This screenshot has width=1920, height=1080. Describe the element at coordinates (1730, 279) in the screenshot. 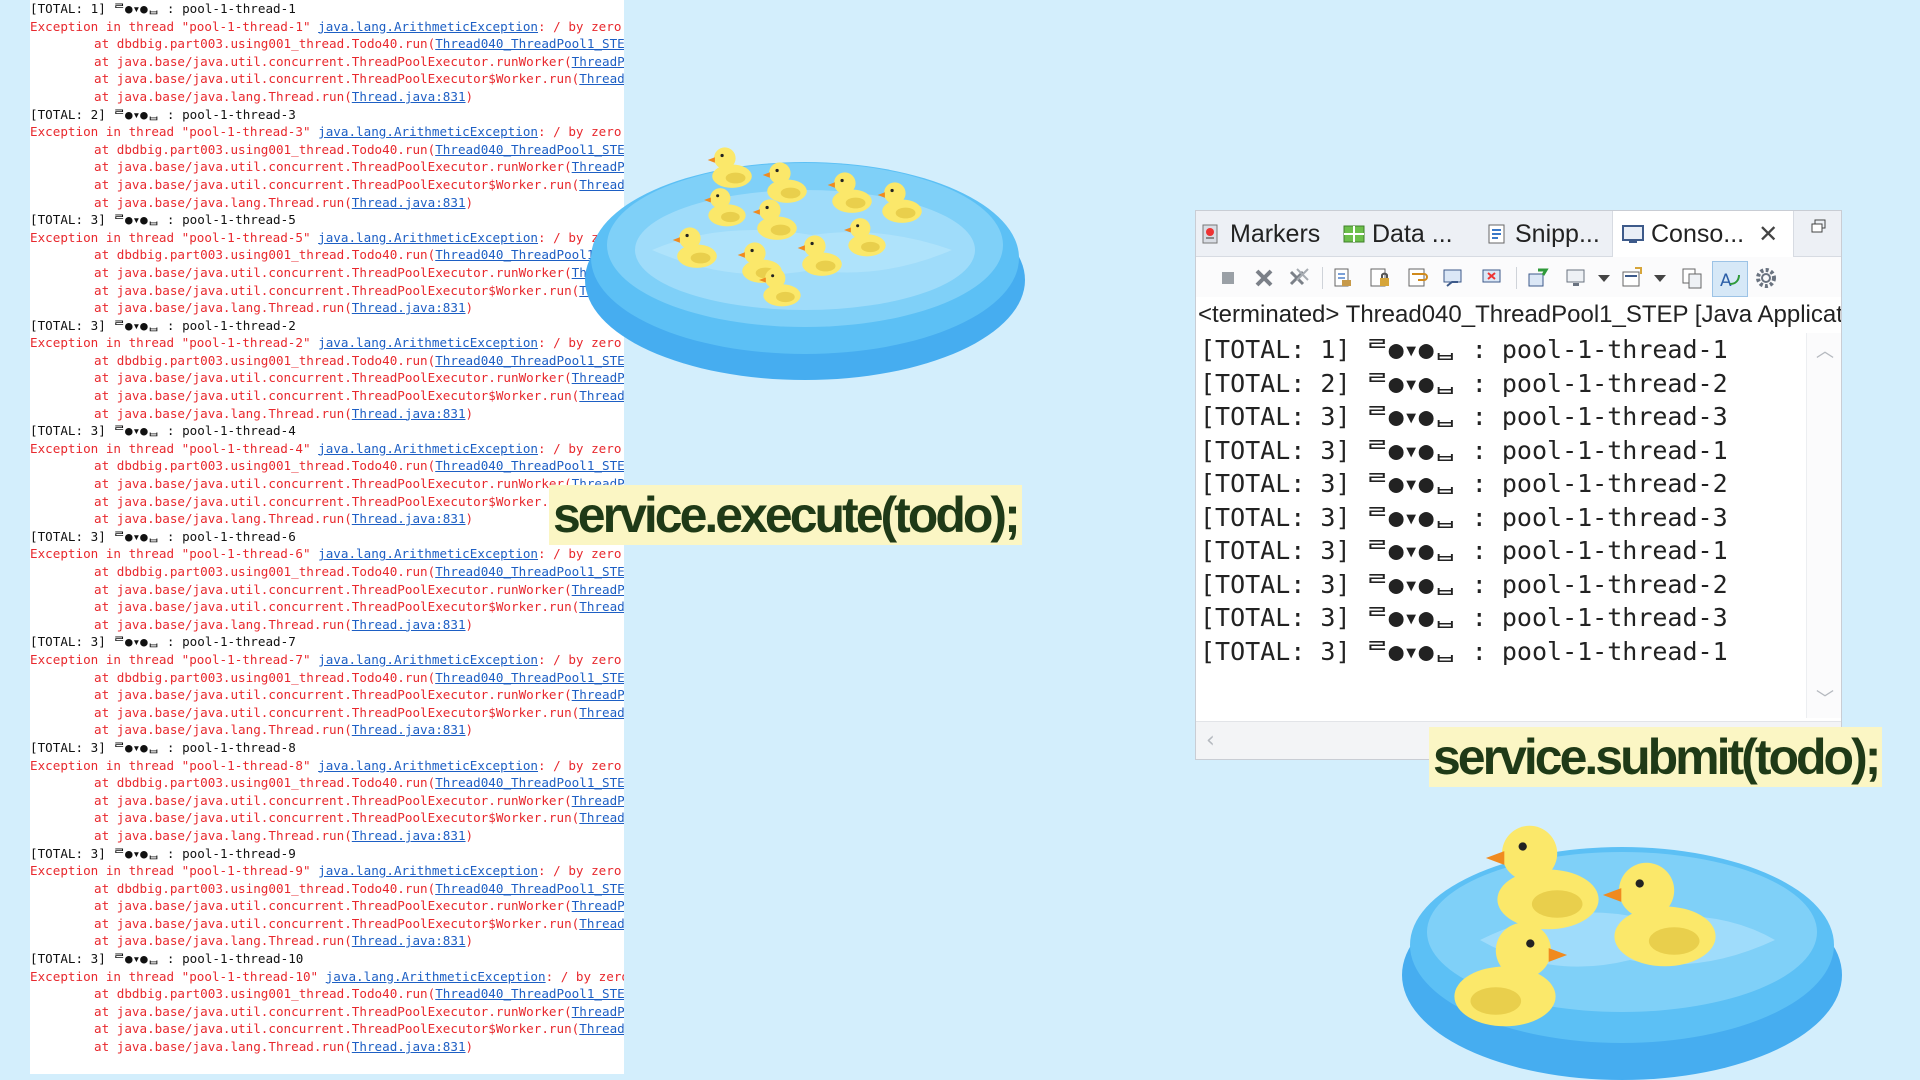

I see `toggle-highlight: A` at that location.